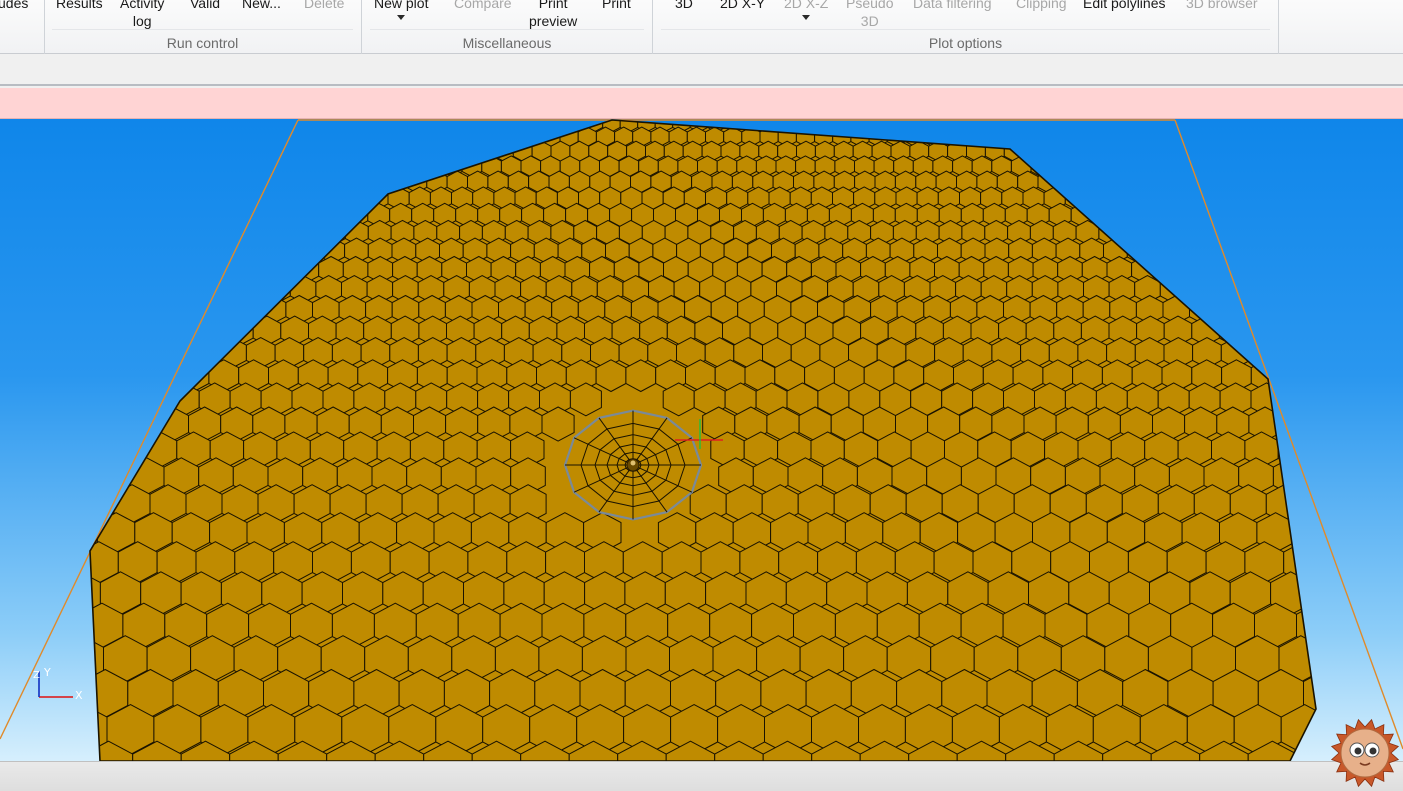  I want to click on new-plot-button: New plot, so click(401, 10).